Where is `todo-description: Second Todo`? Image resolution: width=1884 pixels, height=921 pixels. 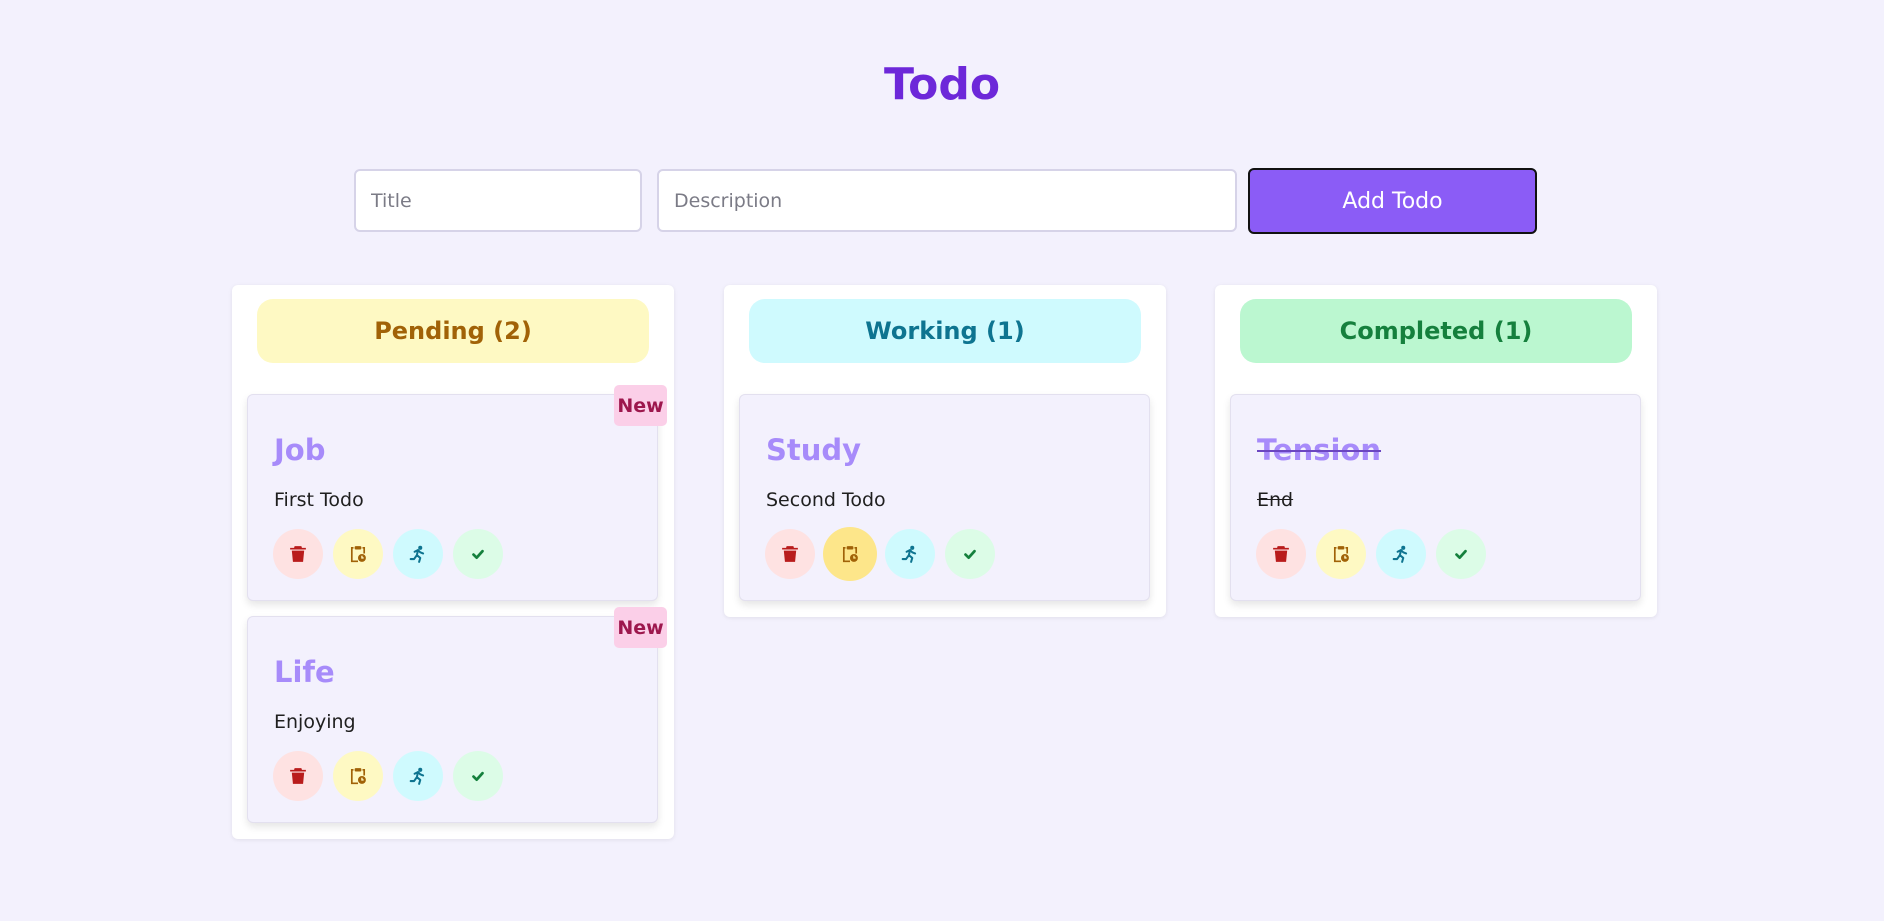
todo-description: Second Todo is located at coordinates (826, 500).